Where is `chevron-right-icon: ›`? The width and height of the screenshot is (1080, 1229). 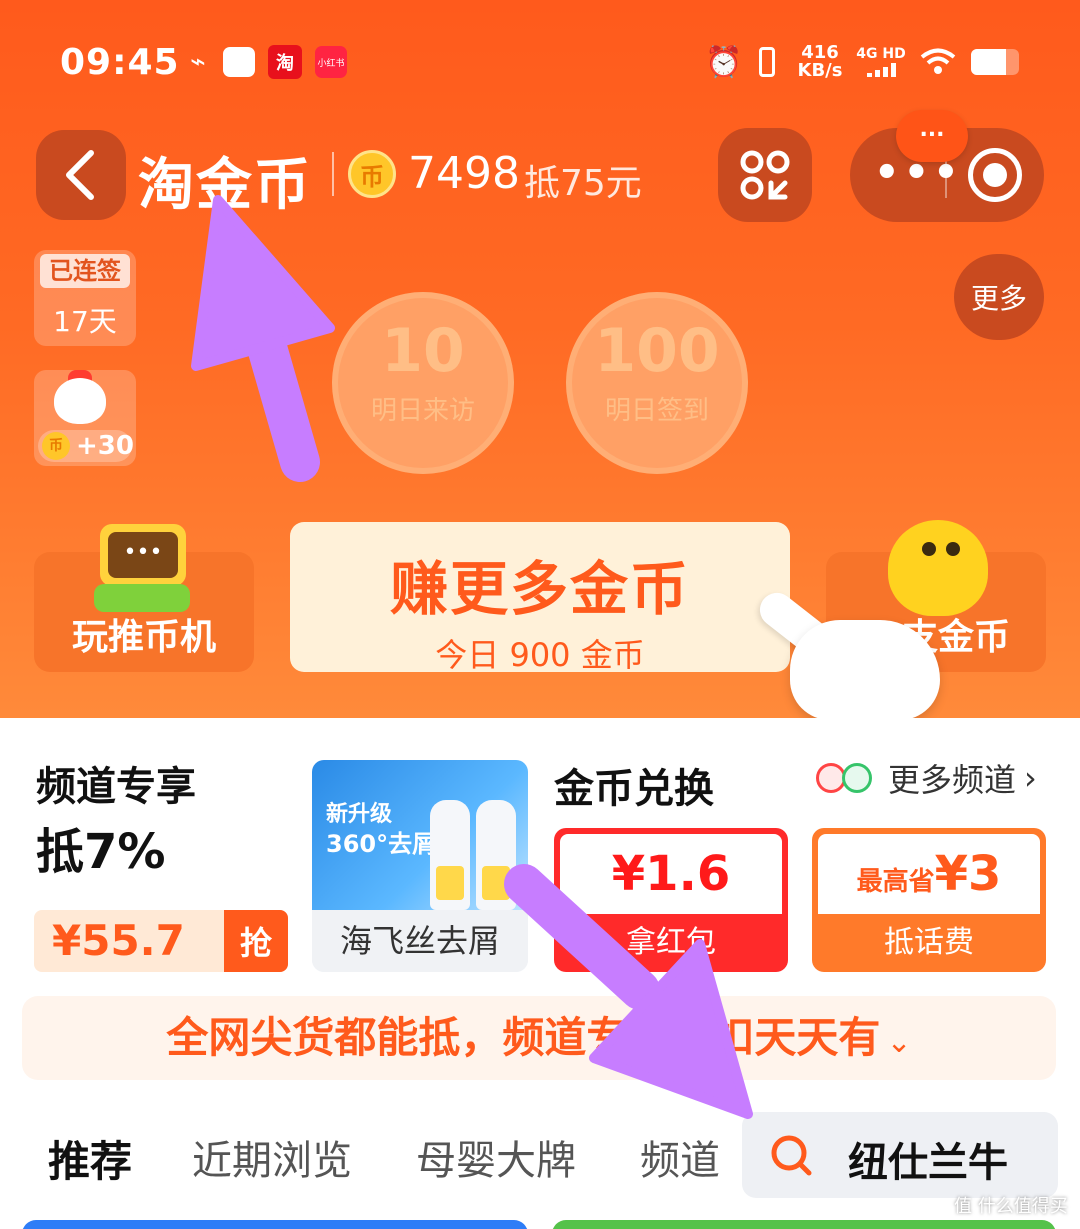
chevron-right-icon: › is located at coordinates (1030, 778).